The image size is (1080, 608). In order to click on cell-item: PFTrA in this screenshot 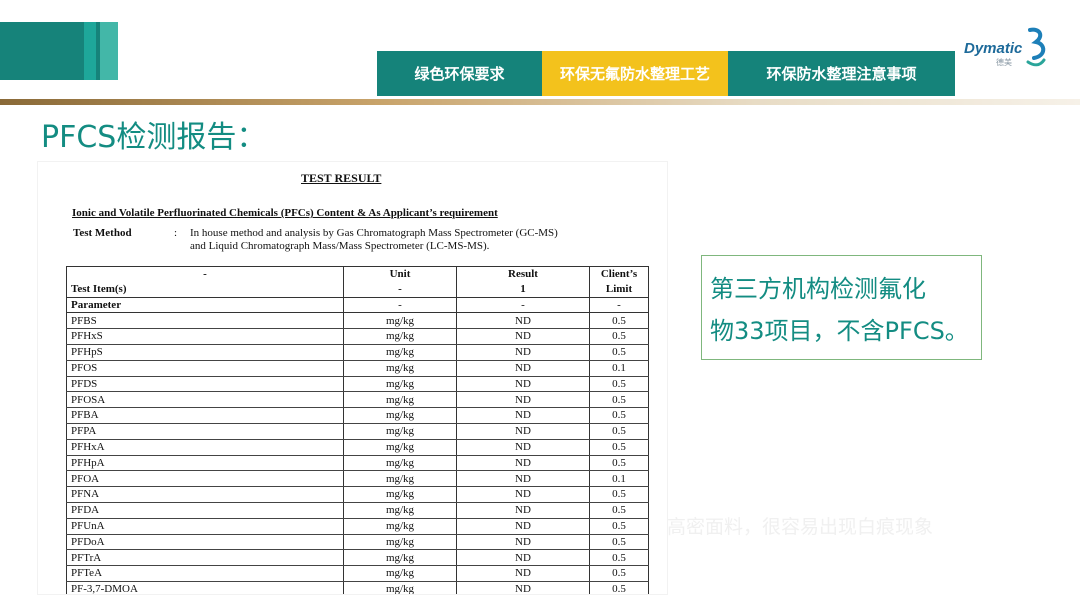, I will do `click(205, 558)`.